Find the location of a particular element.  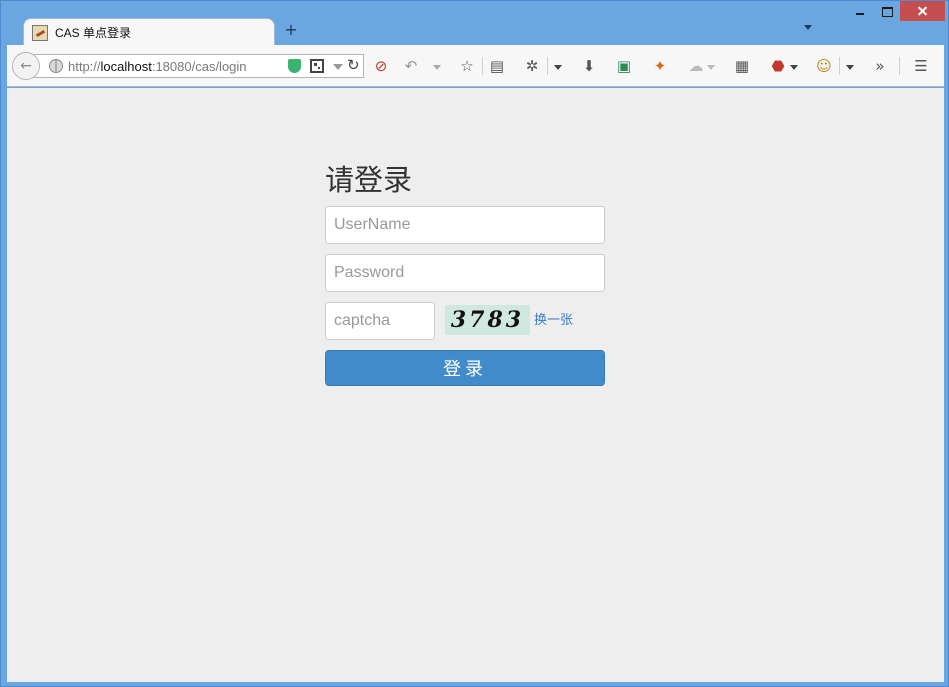

tab-cas-login: CAS 单点登录 is located at coordinates (149, 32).